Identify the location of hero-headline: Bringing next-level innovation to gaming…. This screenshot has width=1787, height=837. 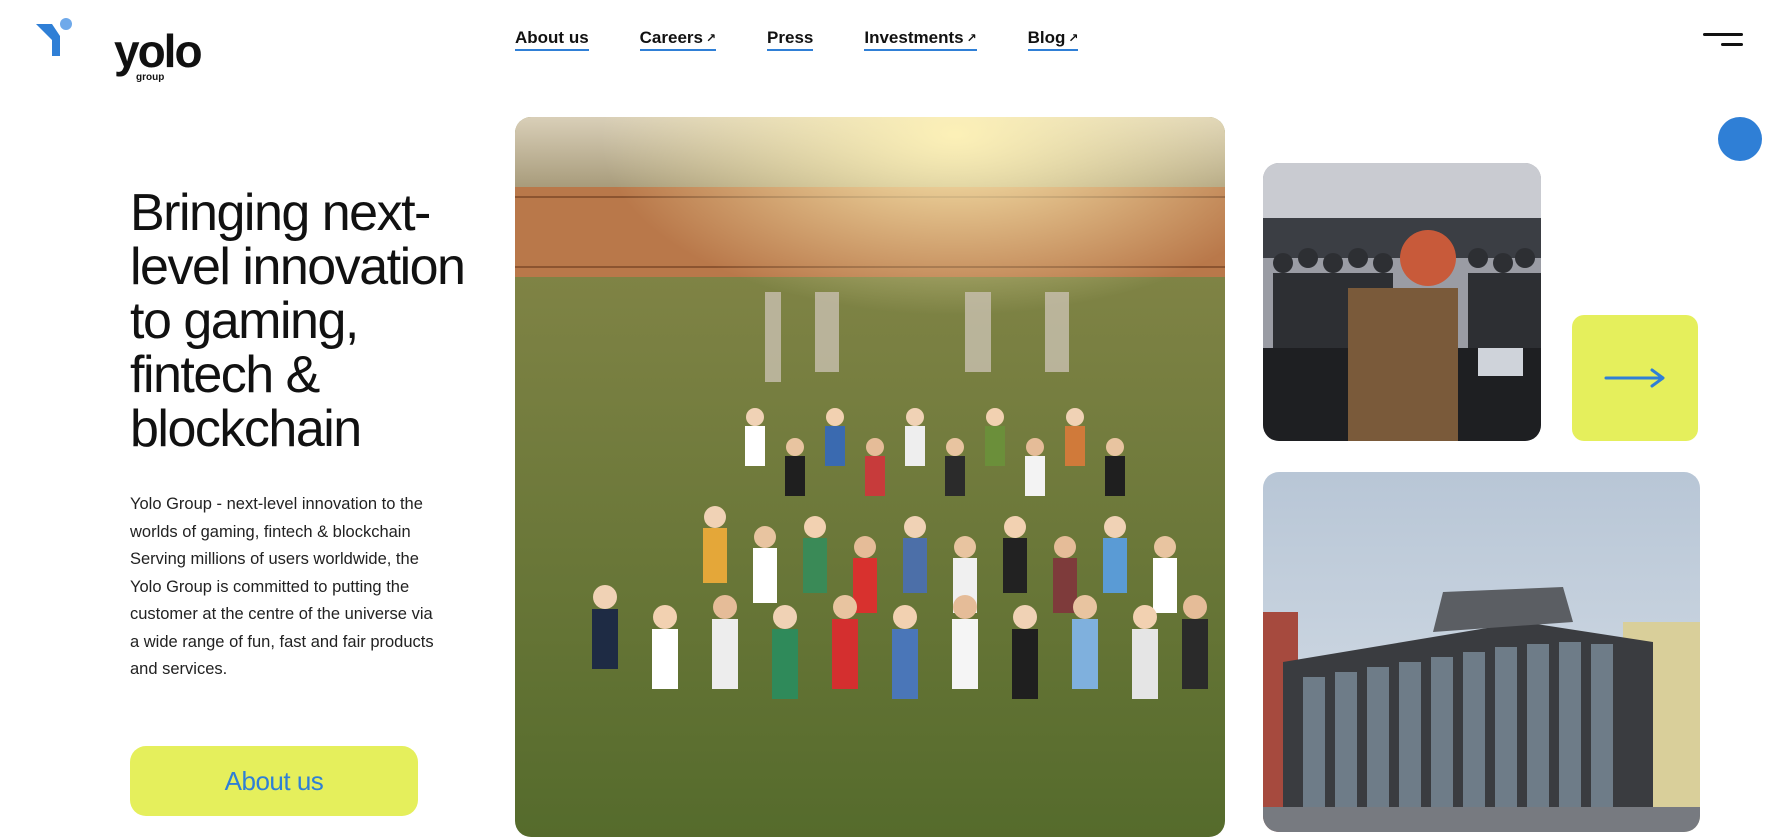
(298, 321).